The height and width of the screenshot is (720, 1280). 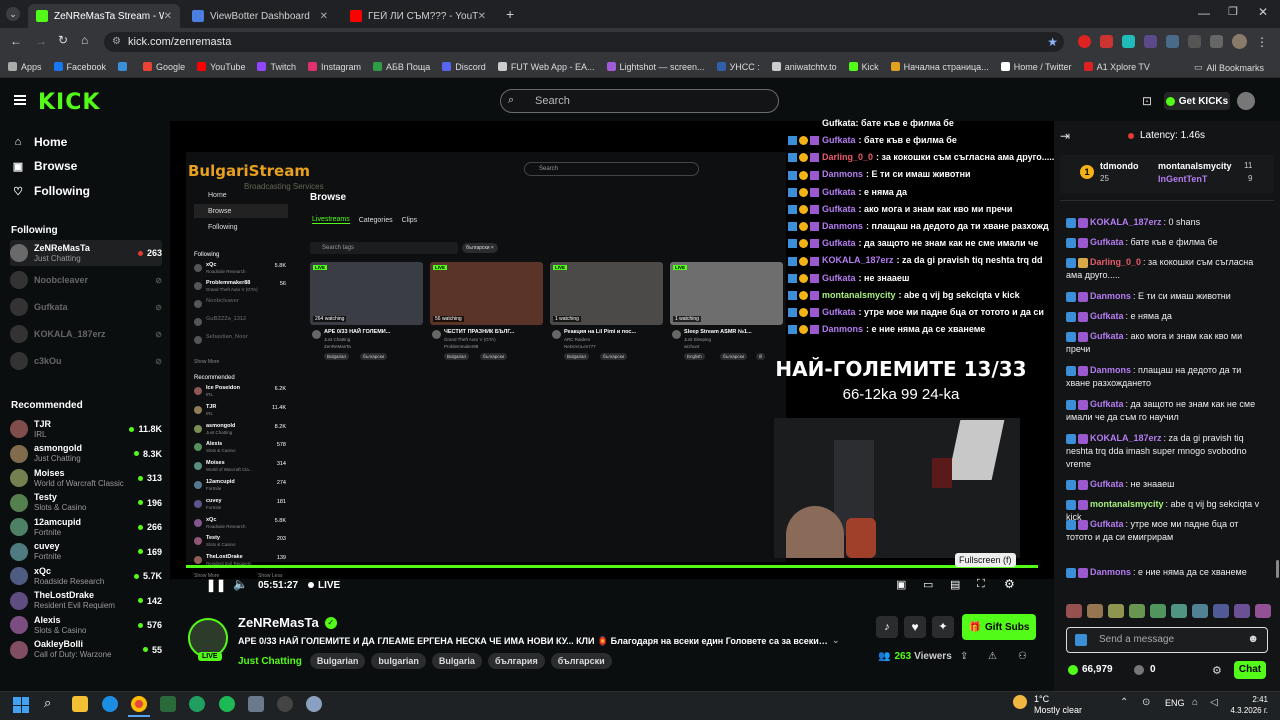 I want to click on nav-following: ♡ Following, so click(x=51, y=191).